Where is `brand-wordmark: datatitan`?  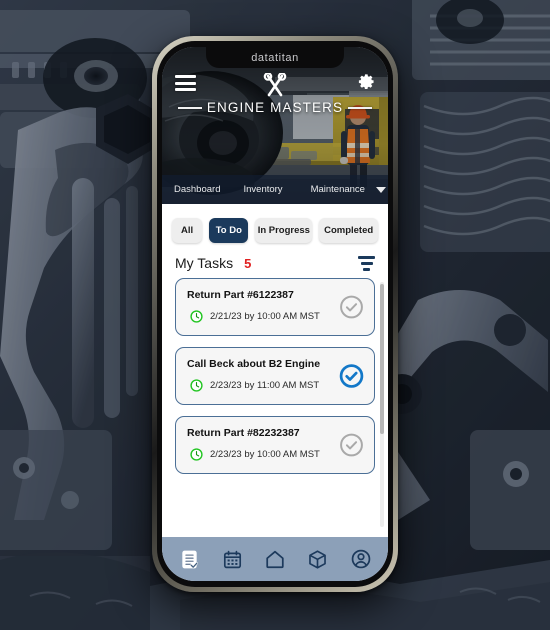 brand-wordmark: datatitan is located at coordinates (275, 57).